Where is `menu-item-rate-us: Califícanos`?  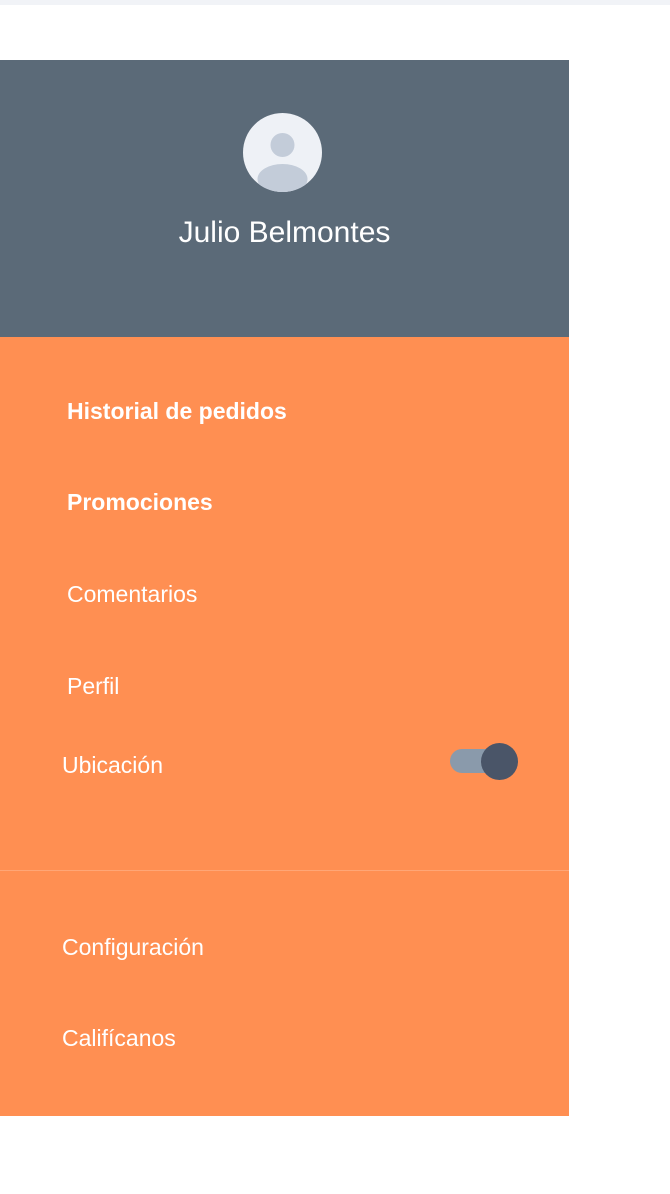
menu-item-rate-us: Califícanos is located at coordinates (119, 1038).